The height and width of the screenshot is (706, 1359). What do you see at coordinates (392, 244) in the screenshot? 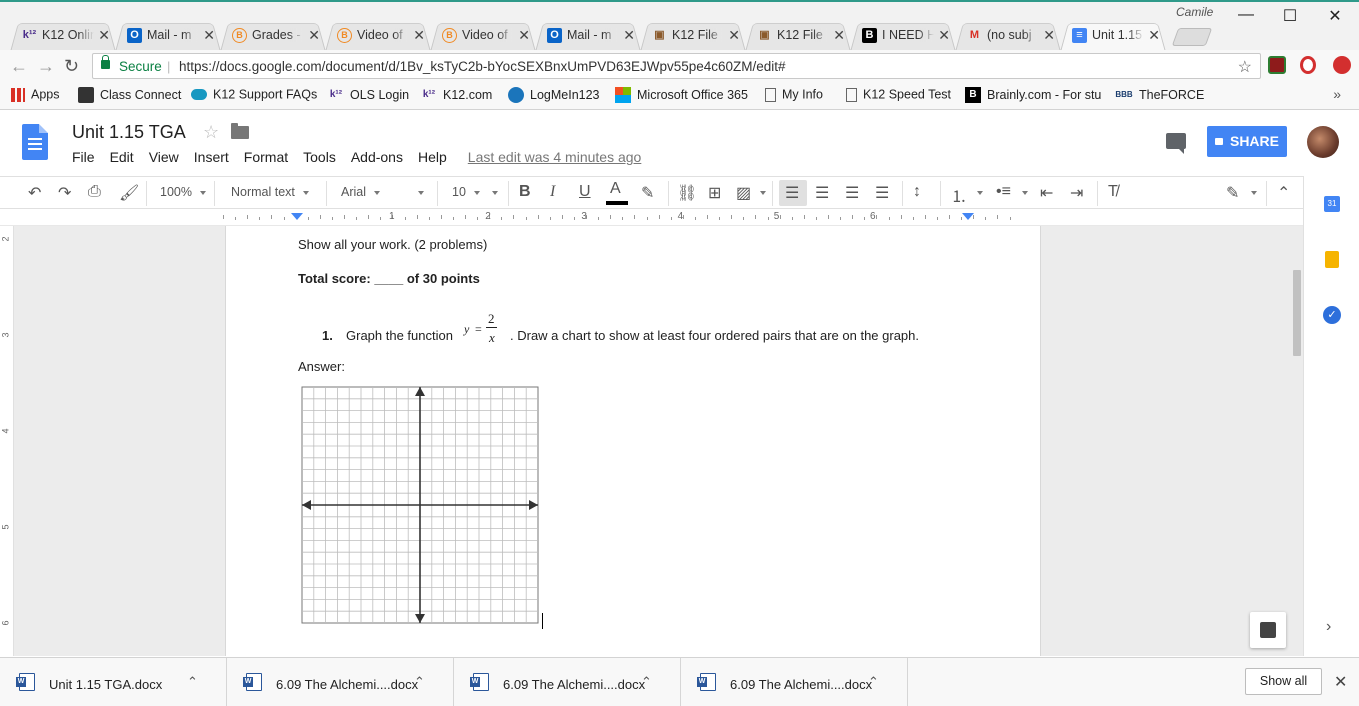
I see `instructions-line: Show all your work. (2 problems)` at bounding box center [392, 244].